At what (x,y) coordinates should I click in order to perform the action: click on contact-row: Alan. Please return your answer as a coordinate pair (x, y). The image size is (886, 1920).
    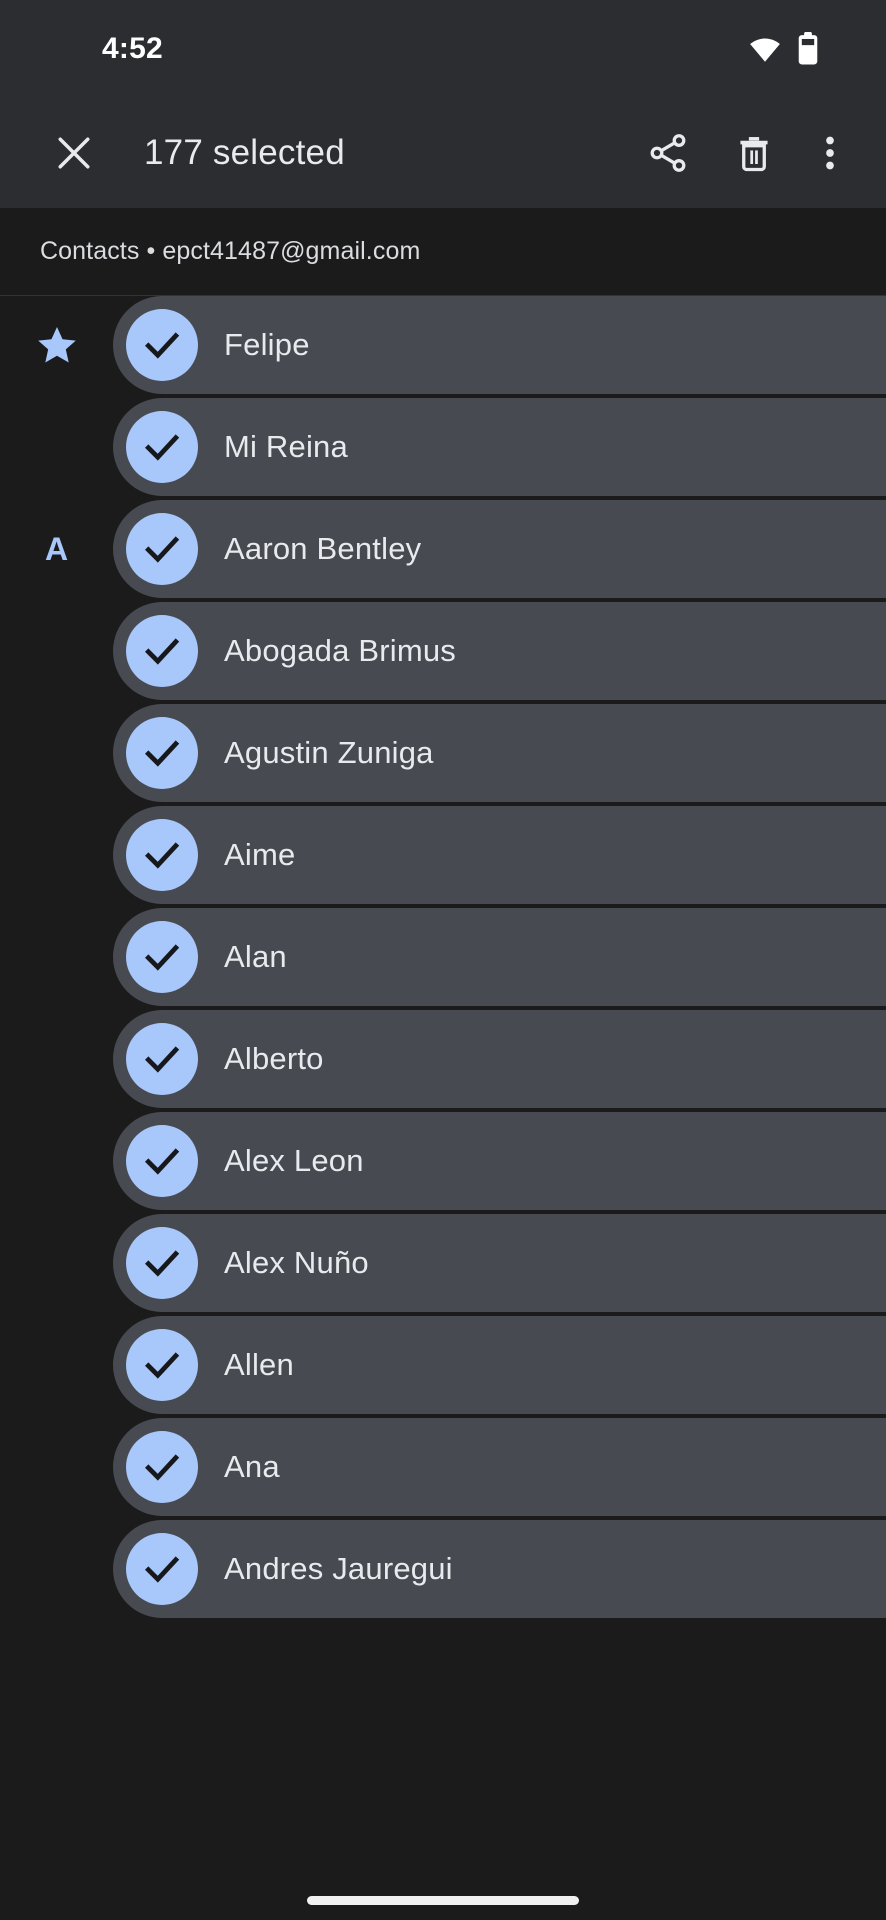
    Looking at the image, I should click on (443, 957).